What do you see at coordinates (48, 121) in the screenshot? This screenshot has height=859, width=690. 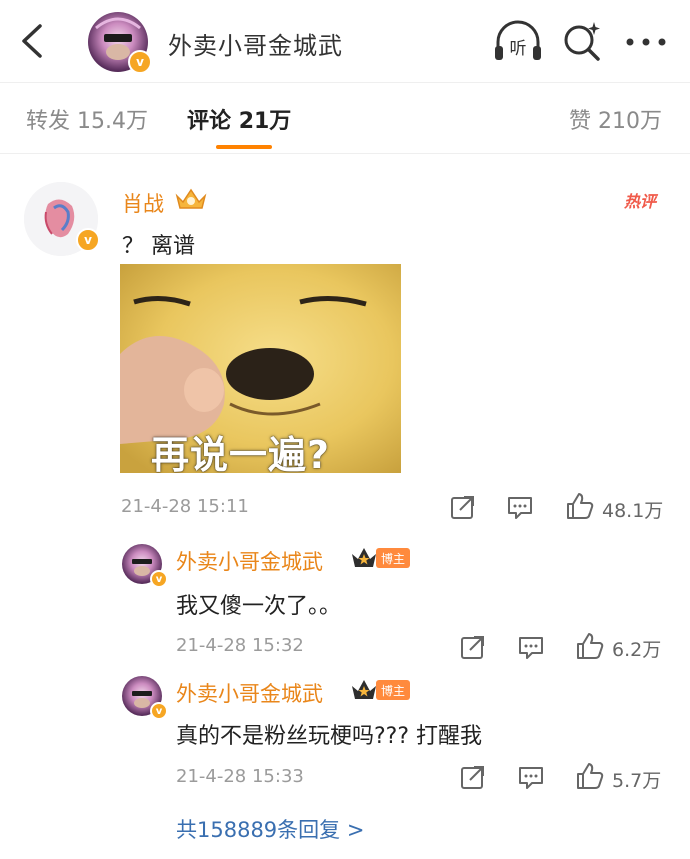 I see `tab-repost-label: 转发` at bounding box center [48, 121].